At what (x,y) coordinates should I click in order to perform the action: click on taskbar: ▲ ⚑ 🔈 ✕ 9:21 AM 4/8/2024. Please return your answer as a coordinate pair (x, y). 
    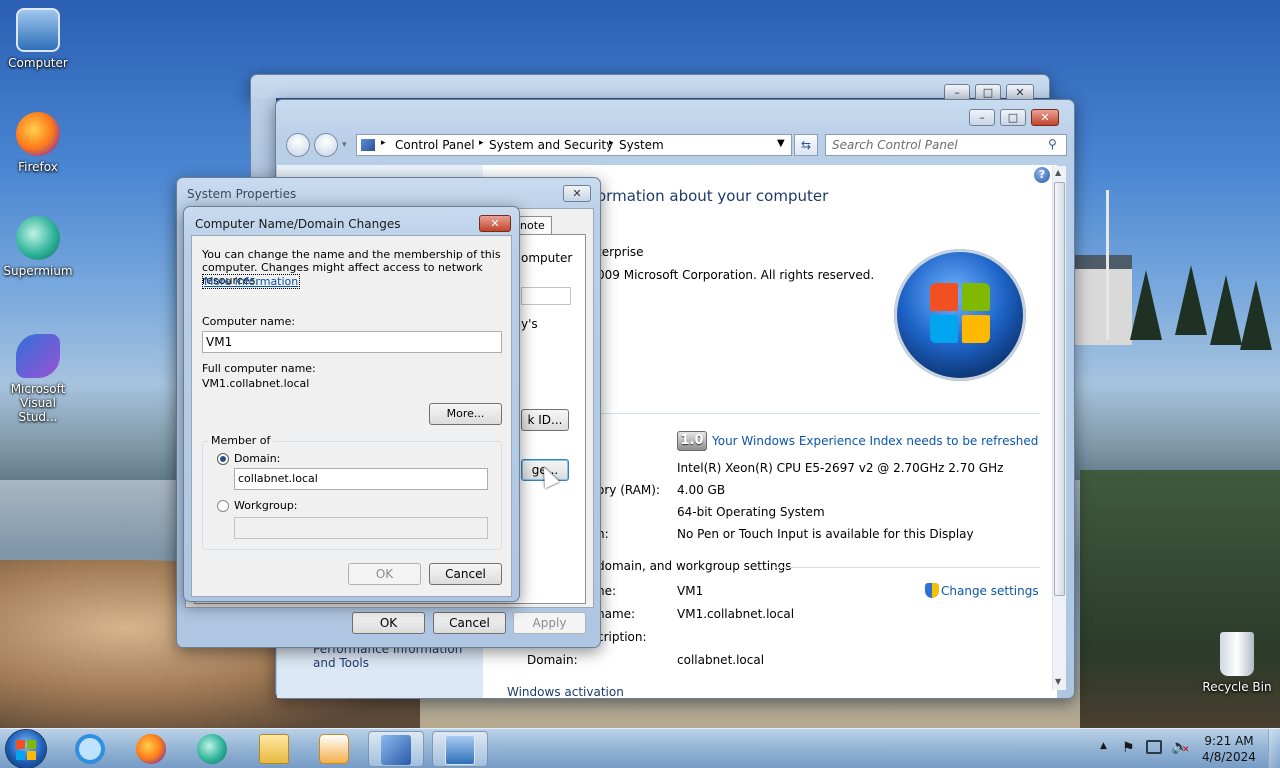
    Looking at the image, I should click on (640, 748).